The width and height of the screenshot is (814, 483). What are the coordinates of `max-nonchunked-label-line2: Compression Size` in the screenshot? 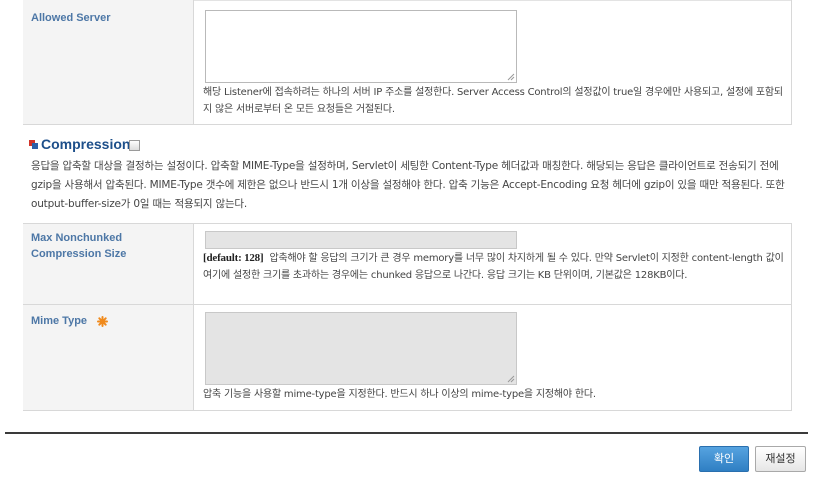 It's located at (79, 254).